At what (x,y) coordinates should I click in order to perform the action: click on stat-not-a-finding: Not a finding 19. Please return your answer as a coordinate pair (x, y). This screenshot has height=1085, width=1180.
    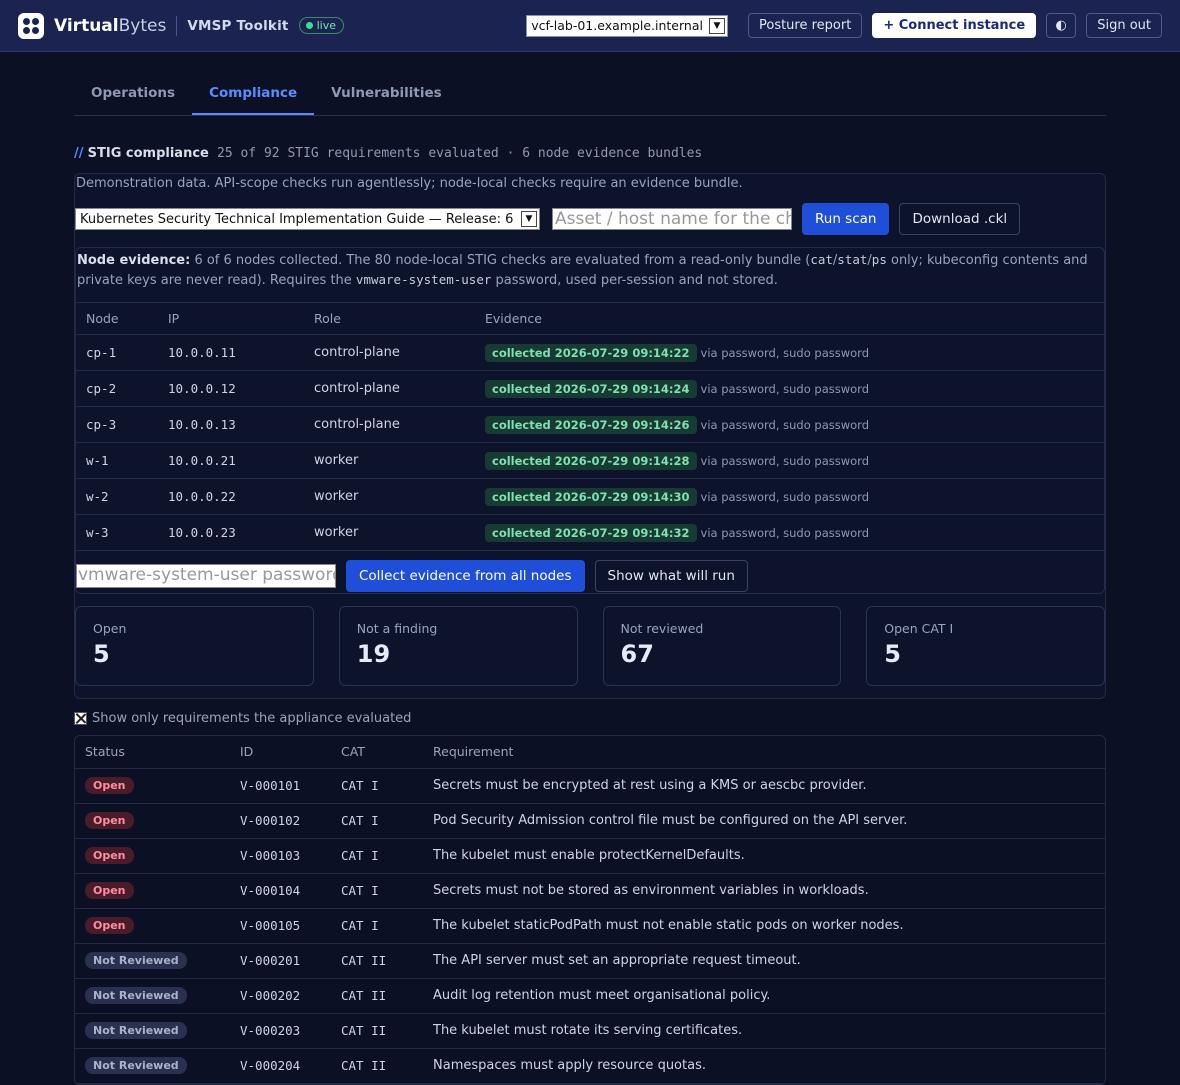
    Looking at the image, I should click on (458, 646).